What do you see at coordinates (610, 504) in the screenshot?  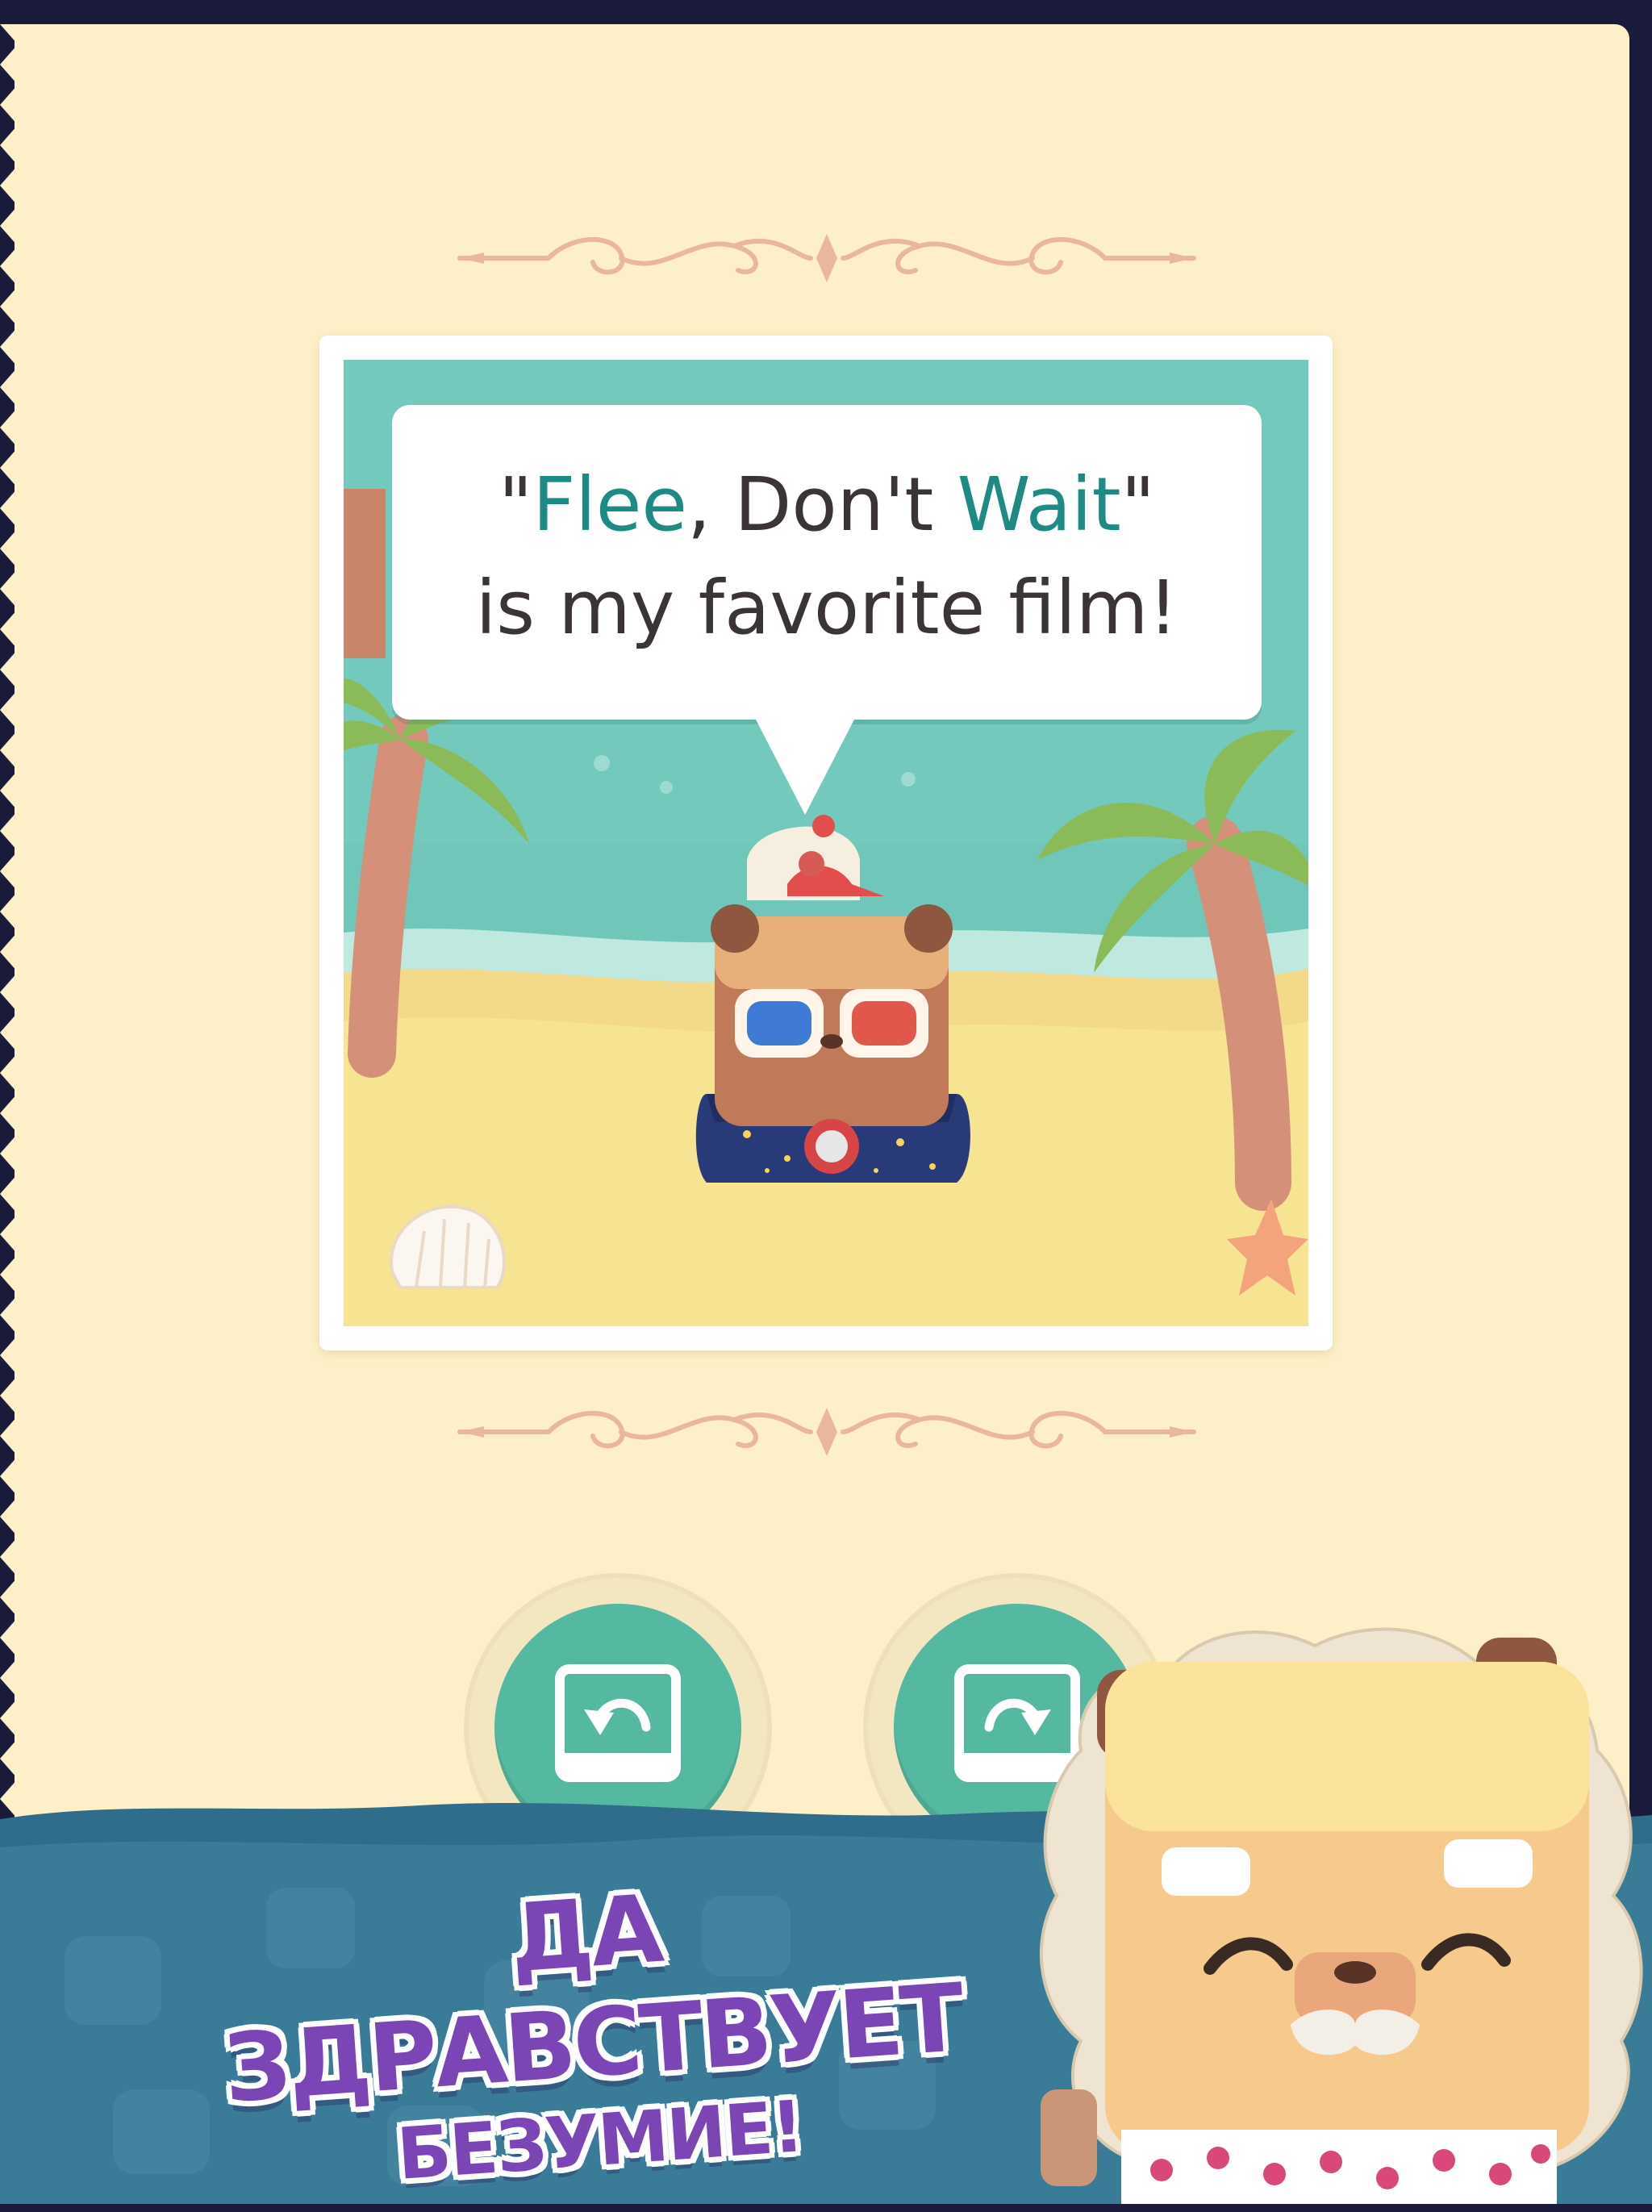 I see `film-title-word-flee: Flee` at bounding box center [610, 504].